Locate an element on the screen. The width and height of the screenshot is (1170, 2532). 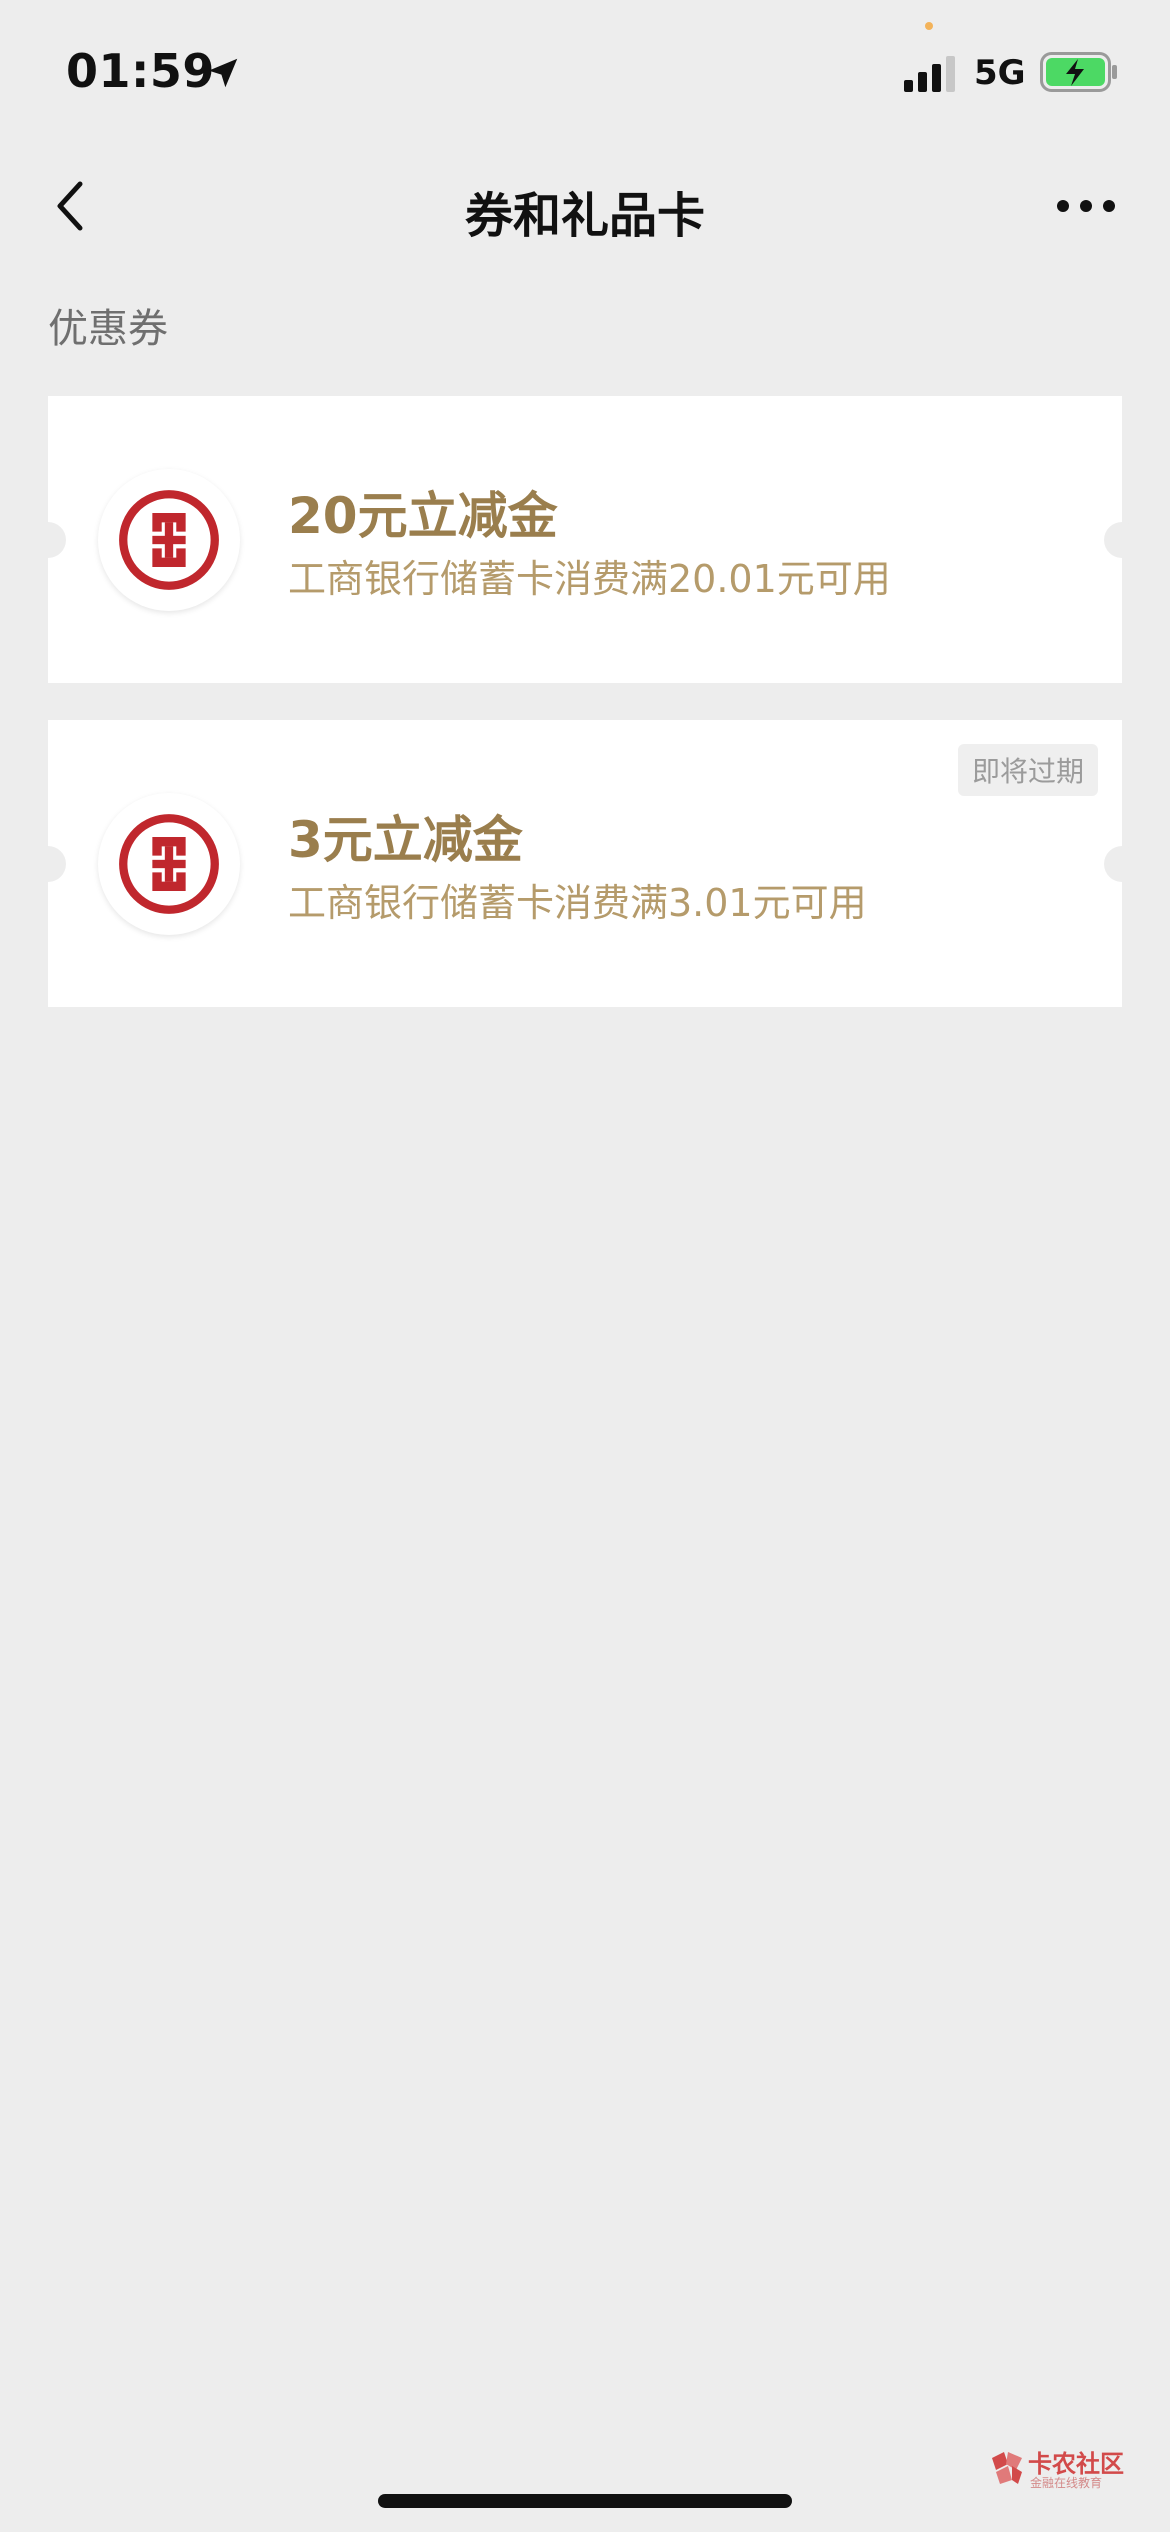
cellular-signal-icon is located at coordinates (929, 74).